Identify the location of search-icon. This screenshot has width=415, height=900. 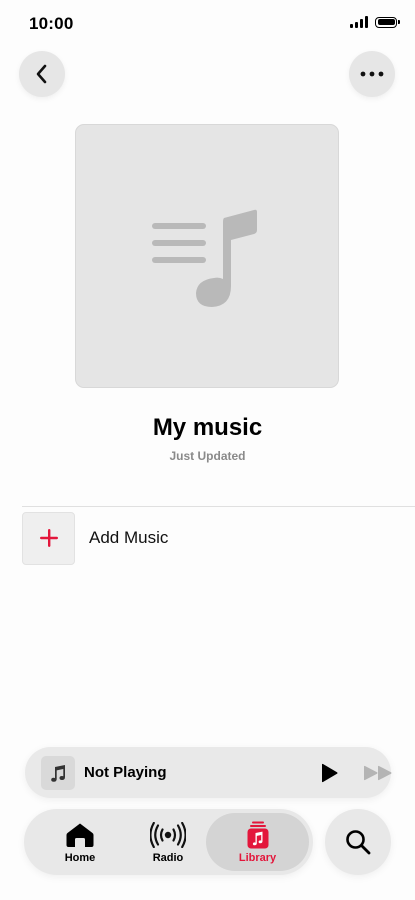
(358, 842).